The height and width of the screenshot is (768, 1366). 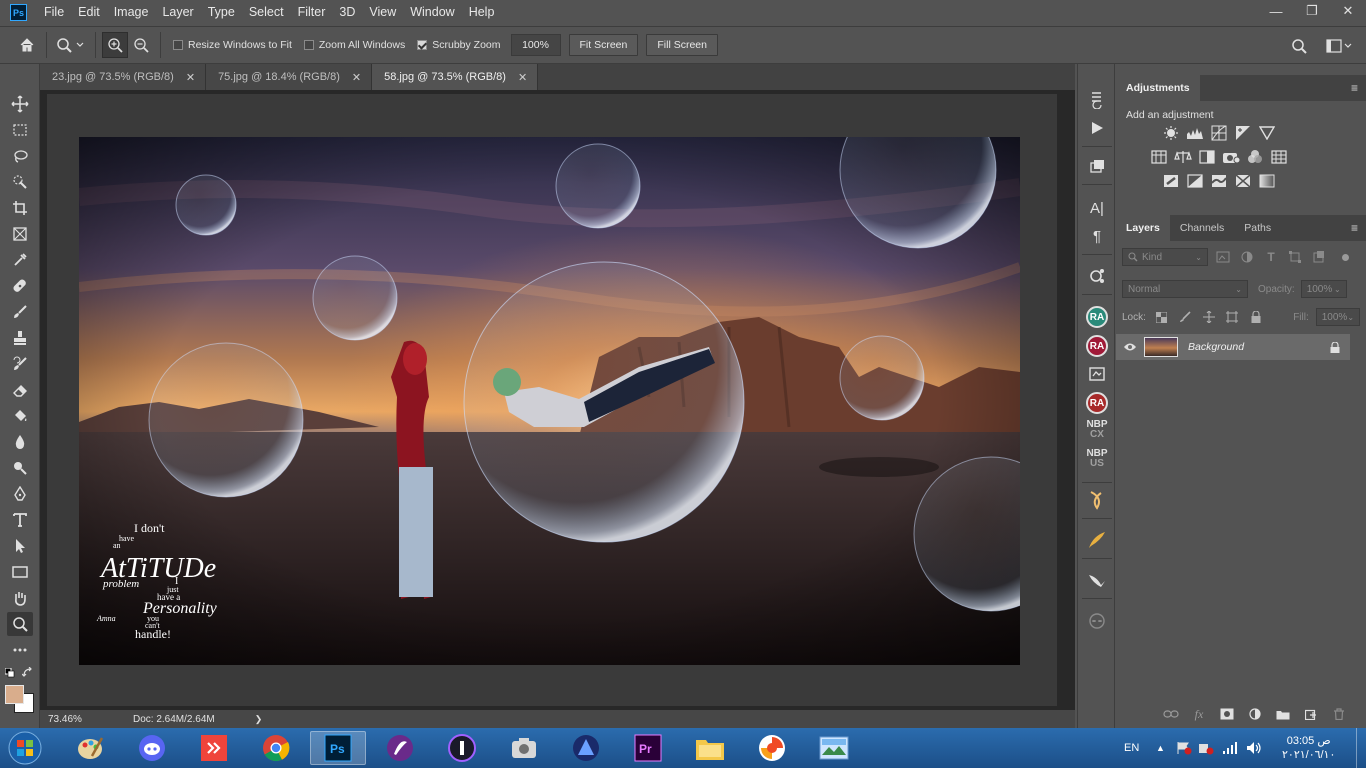 I want to click on home-icon, so click(x=27, y=45).